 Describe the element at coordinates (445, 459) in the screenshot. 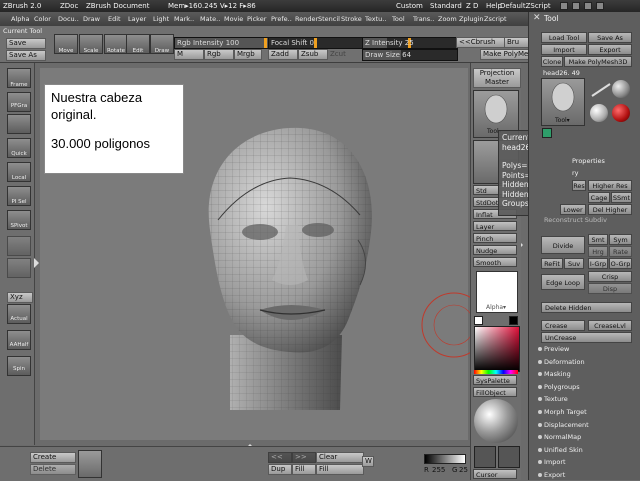

I see `gradient-bar` at that location.